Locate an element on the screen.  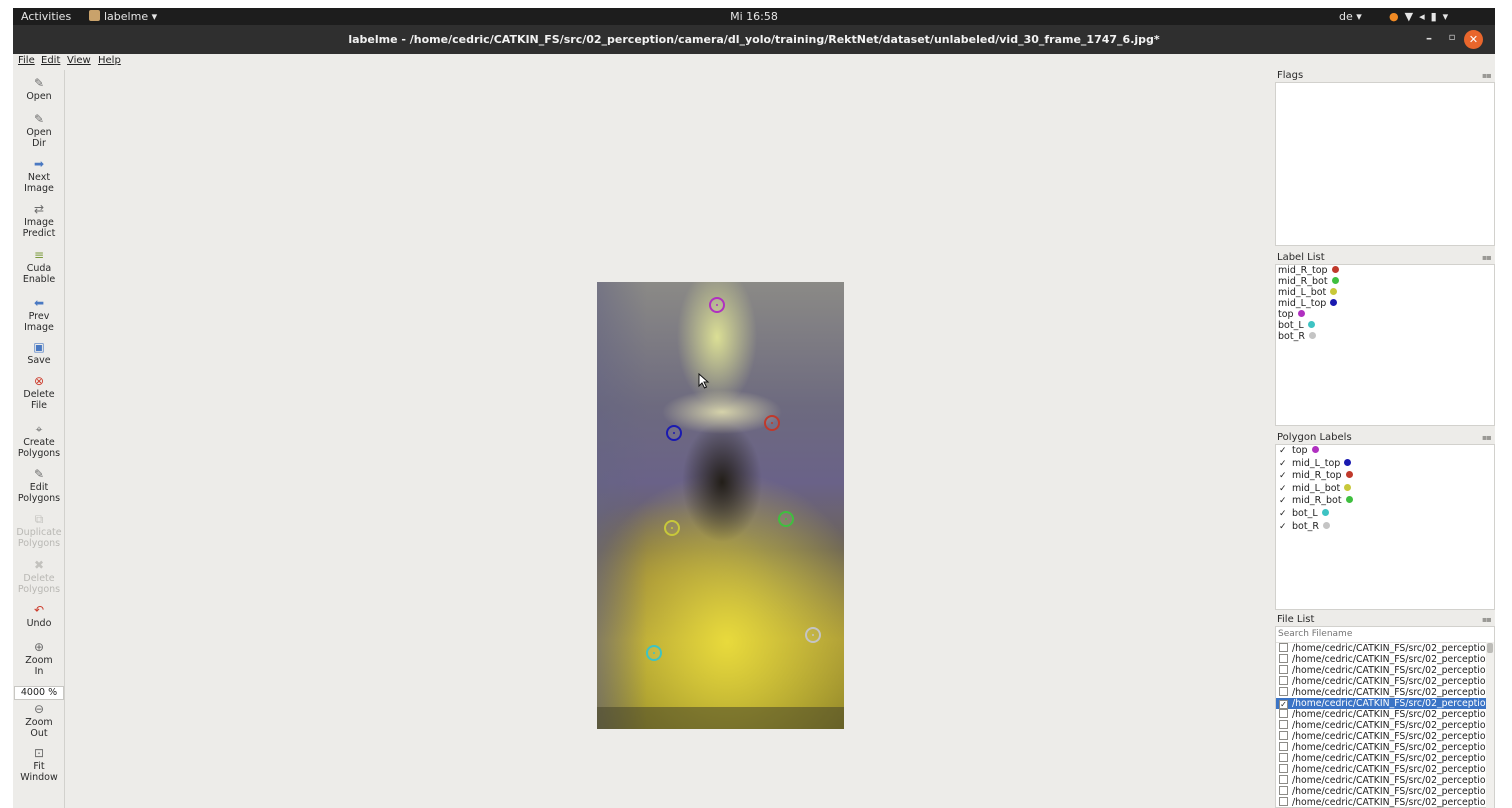
file-checkbox: ✓ is located at coordinates (1283, 704).